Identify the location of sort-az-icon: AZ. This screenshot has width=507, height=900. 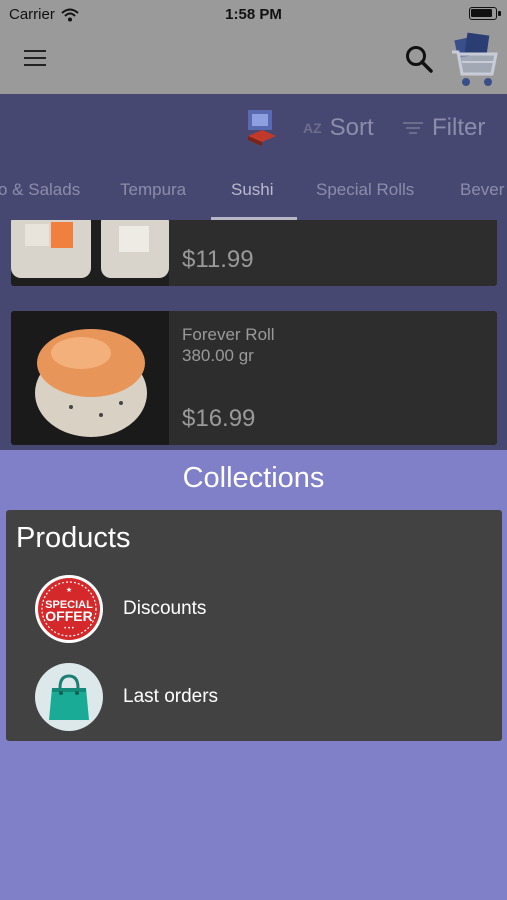
(312, 128).